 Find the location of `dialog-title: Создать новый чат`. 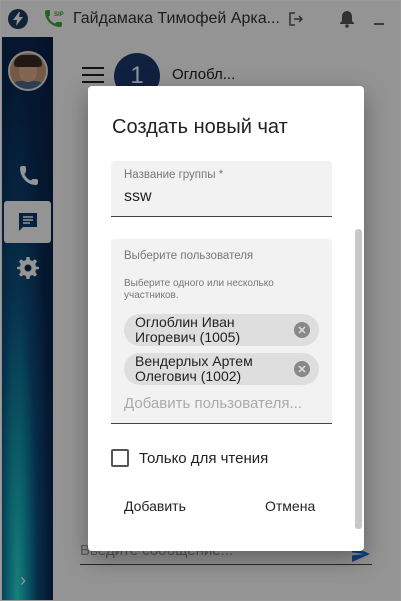

dialog-title: Создать новый чат is located at coordinates (200, 127).